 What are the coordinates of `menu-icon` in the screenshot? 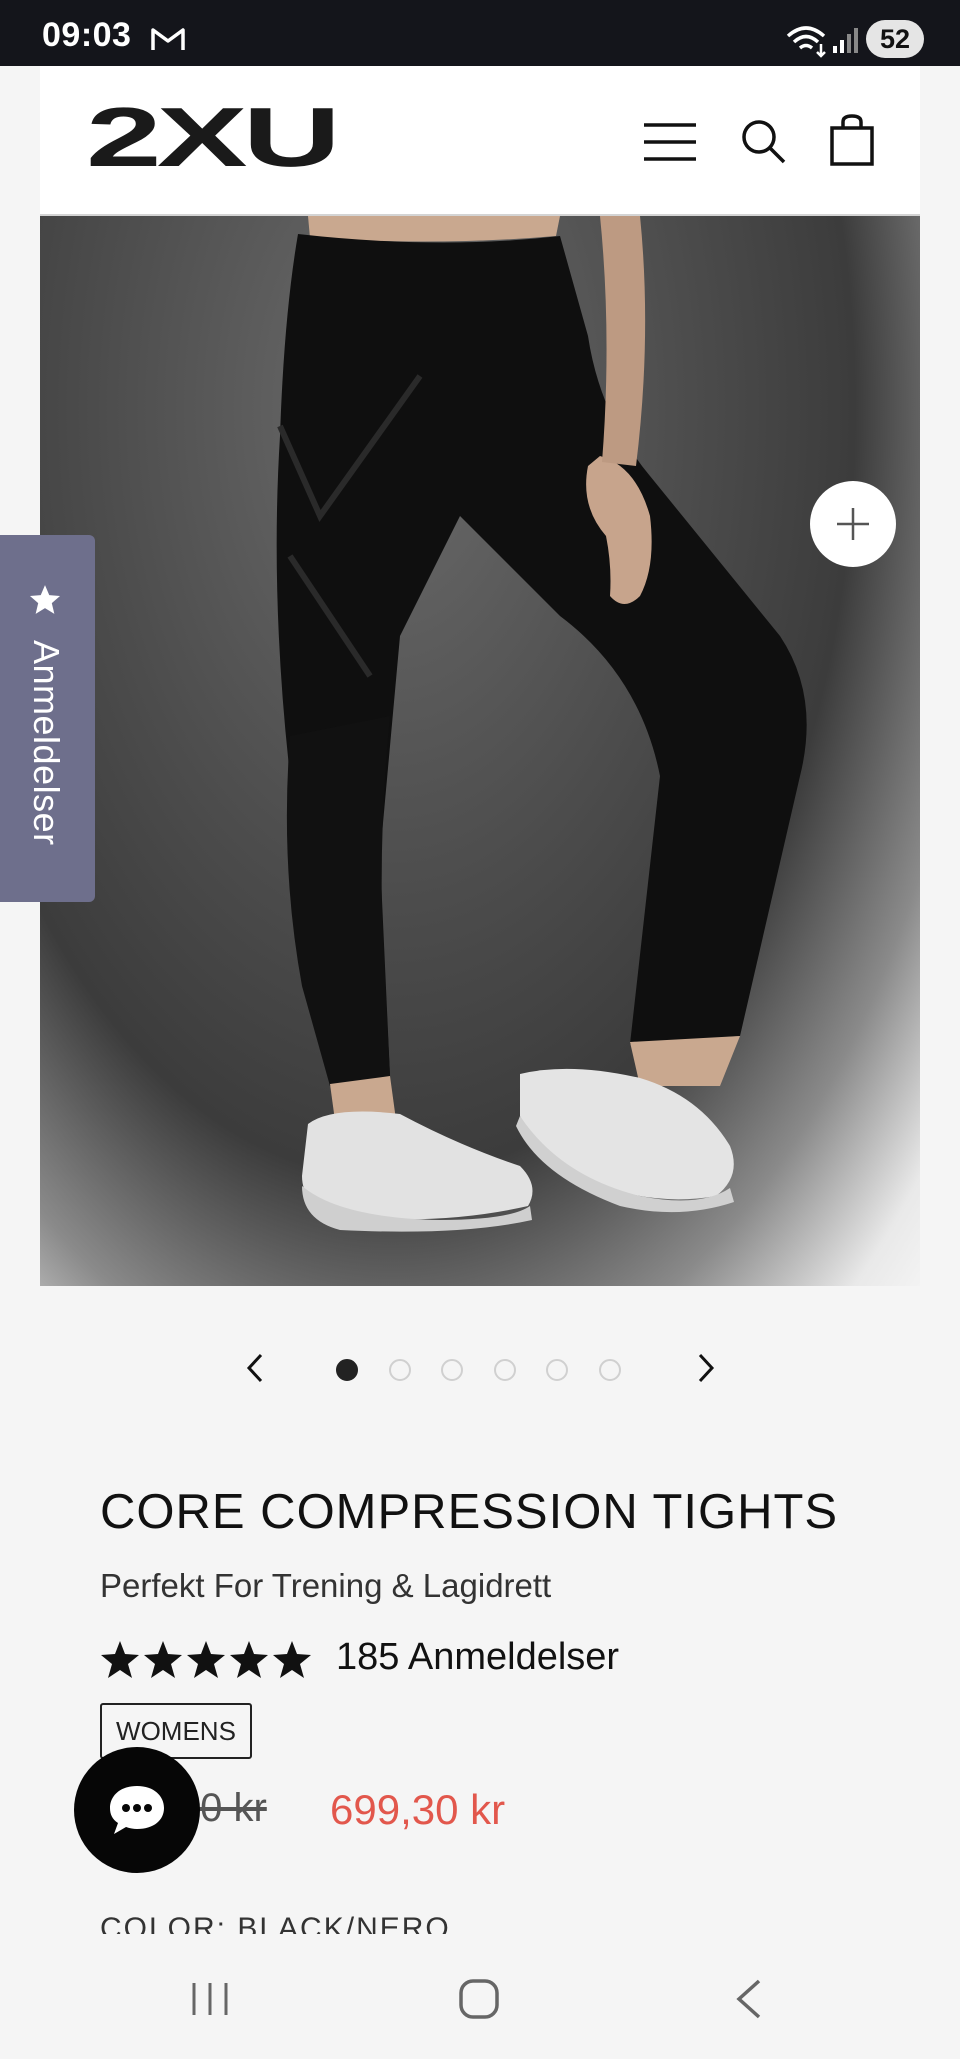 It's located at (670, 142).